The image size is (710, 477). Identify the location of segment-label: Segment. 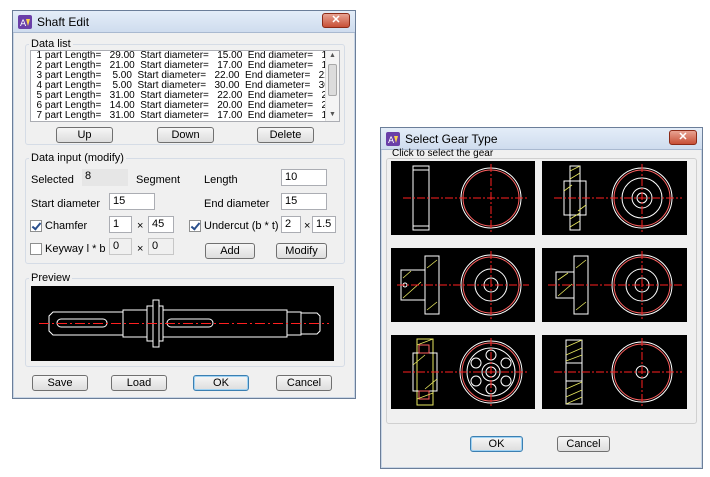
(158, 180).